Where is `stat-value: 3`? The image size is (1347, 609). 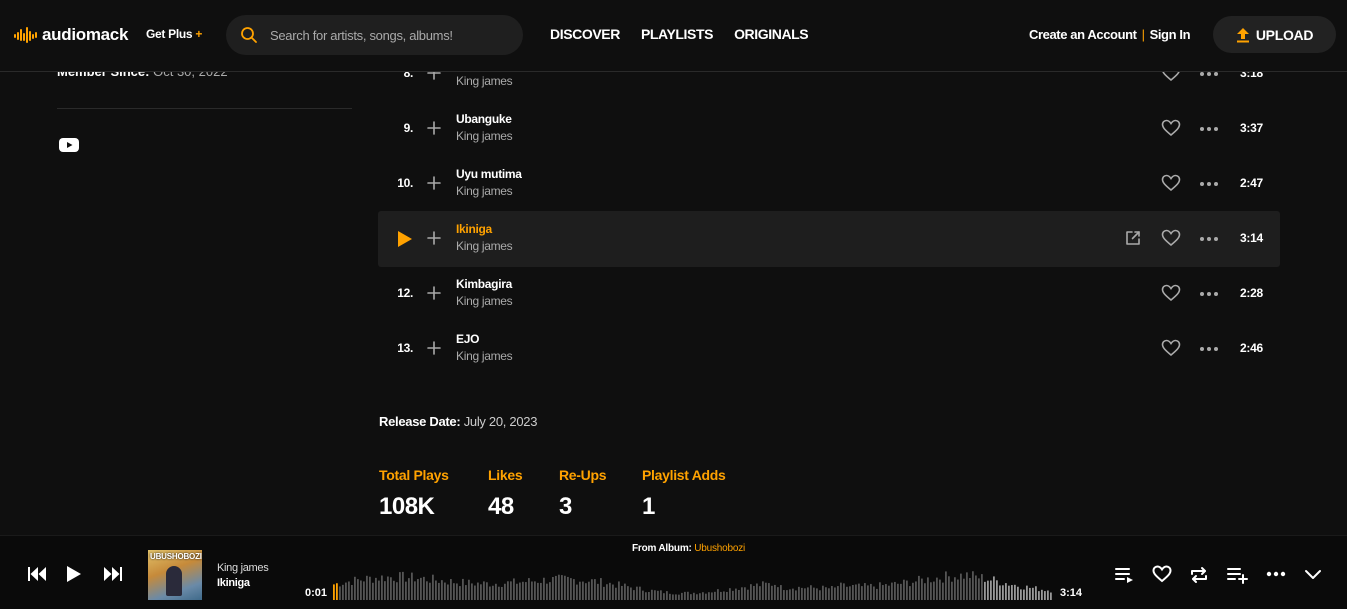
stat-value: 3 is located at coordinates (565, 506).